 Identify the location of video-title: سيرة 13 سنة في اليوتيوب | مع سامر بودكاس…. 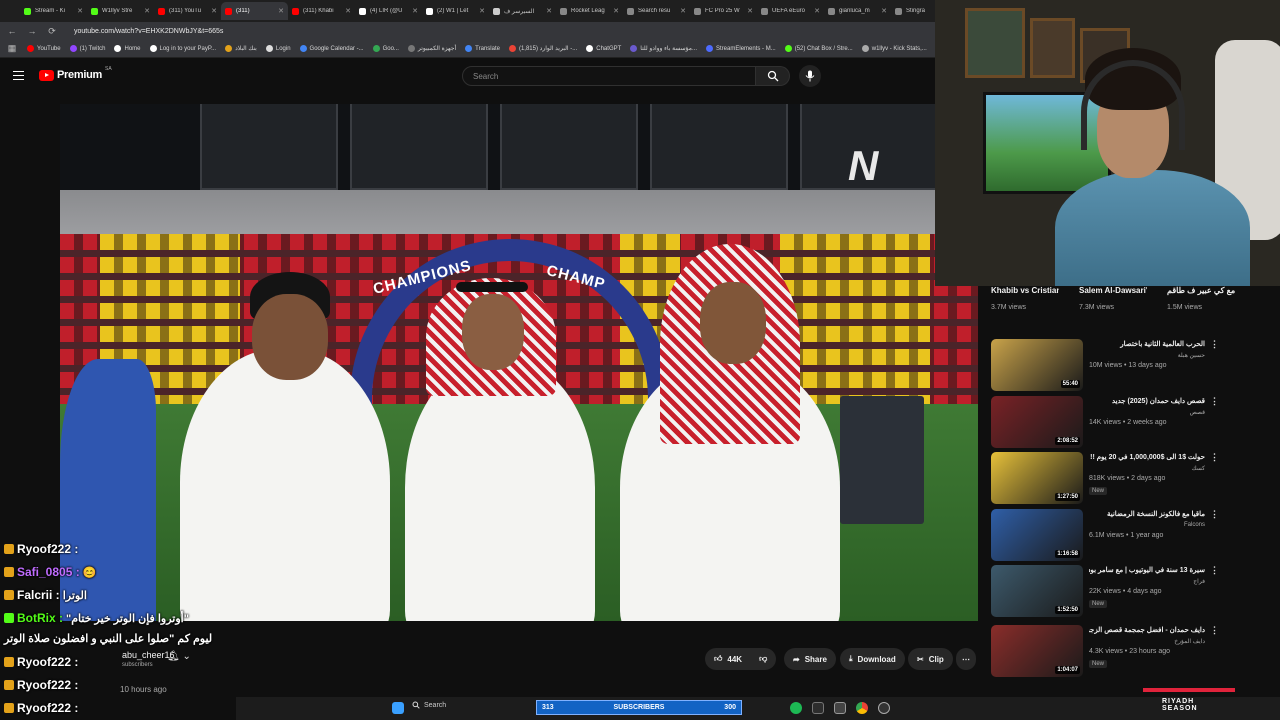
(1147, 570).